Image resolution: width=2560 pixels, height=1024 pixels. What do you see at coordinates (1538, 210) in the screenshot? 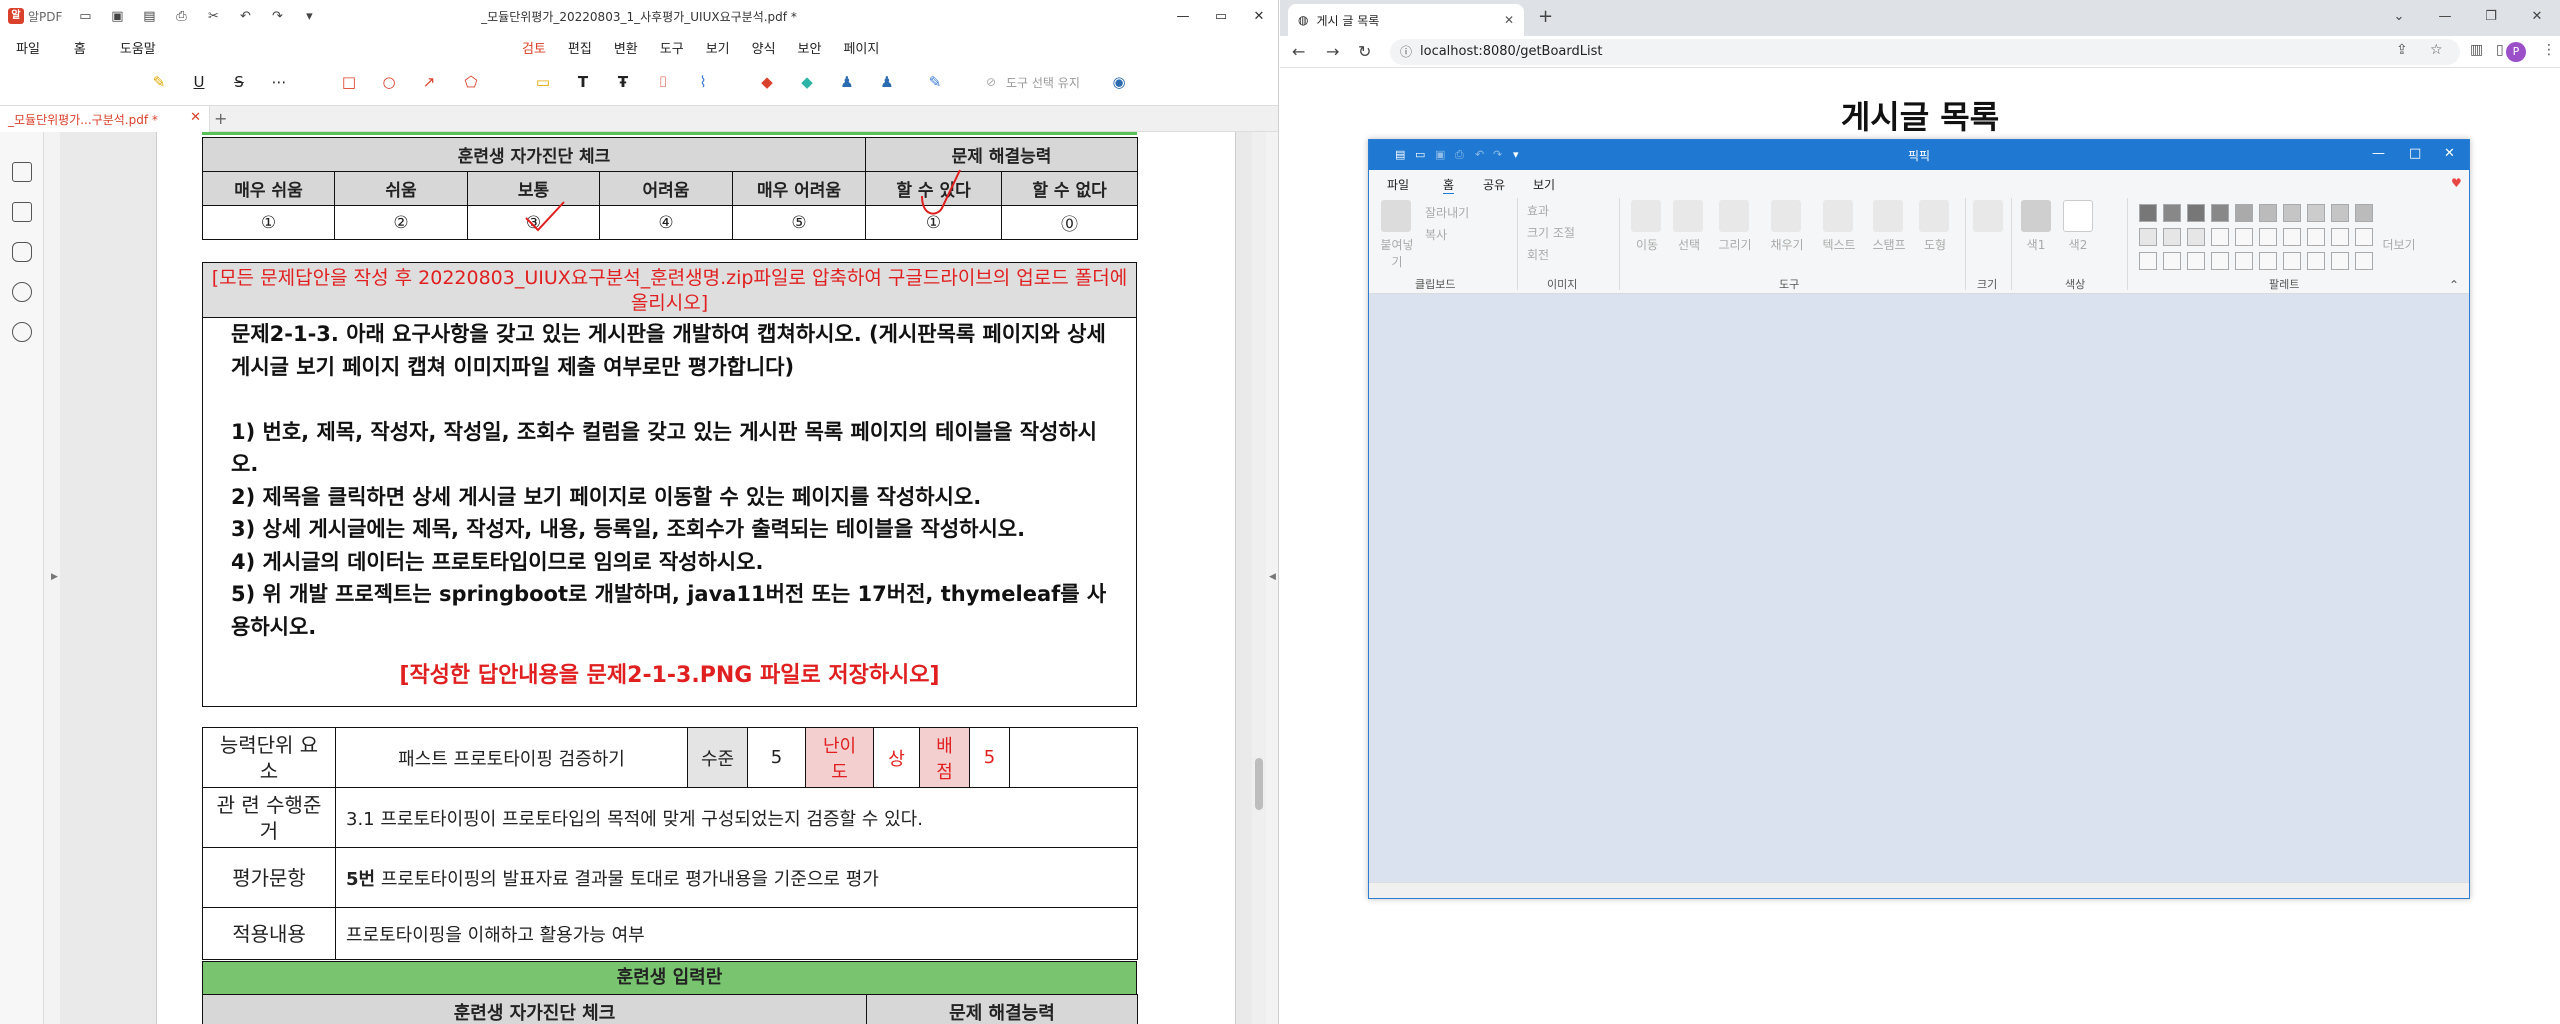
I see `effects-label: 효과` at bounding box center [1538, 210].